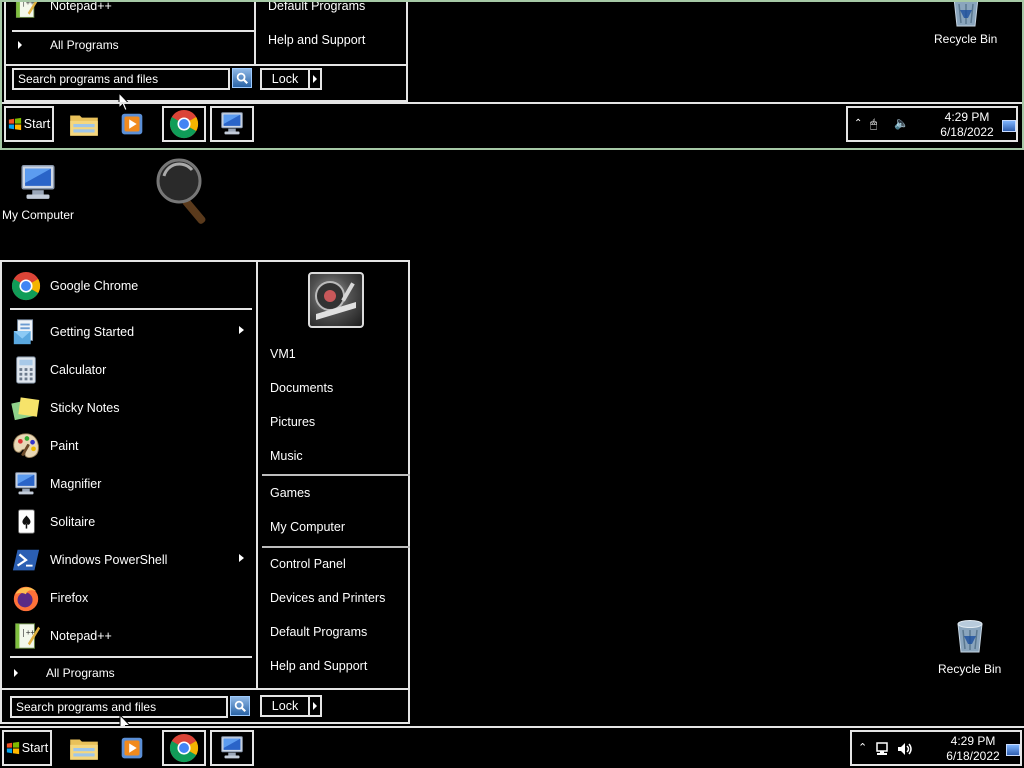 This screenshot has width=1024, height=768. I want to click on user-avatar-icon, so click(335, 300).